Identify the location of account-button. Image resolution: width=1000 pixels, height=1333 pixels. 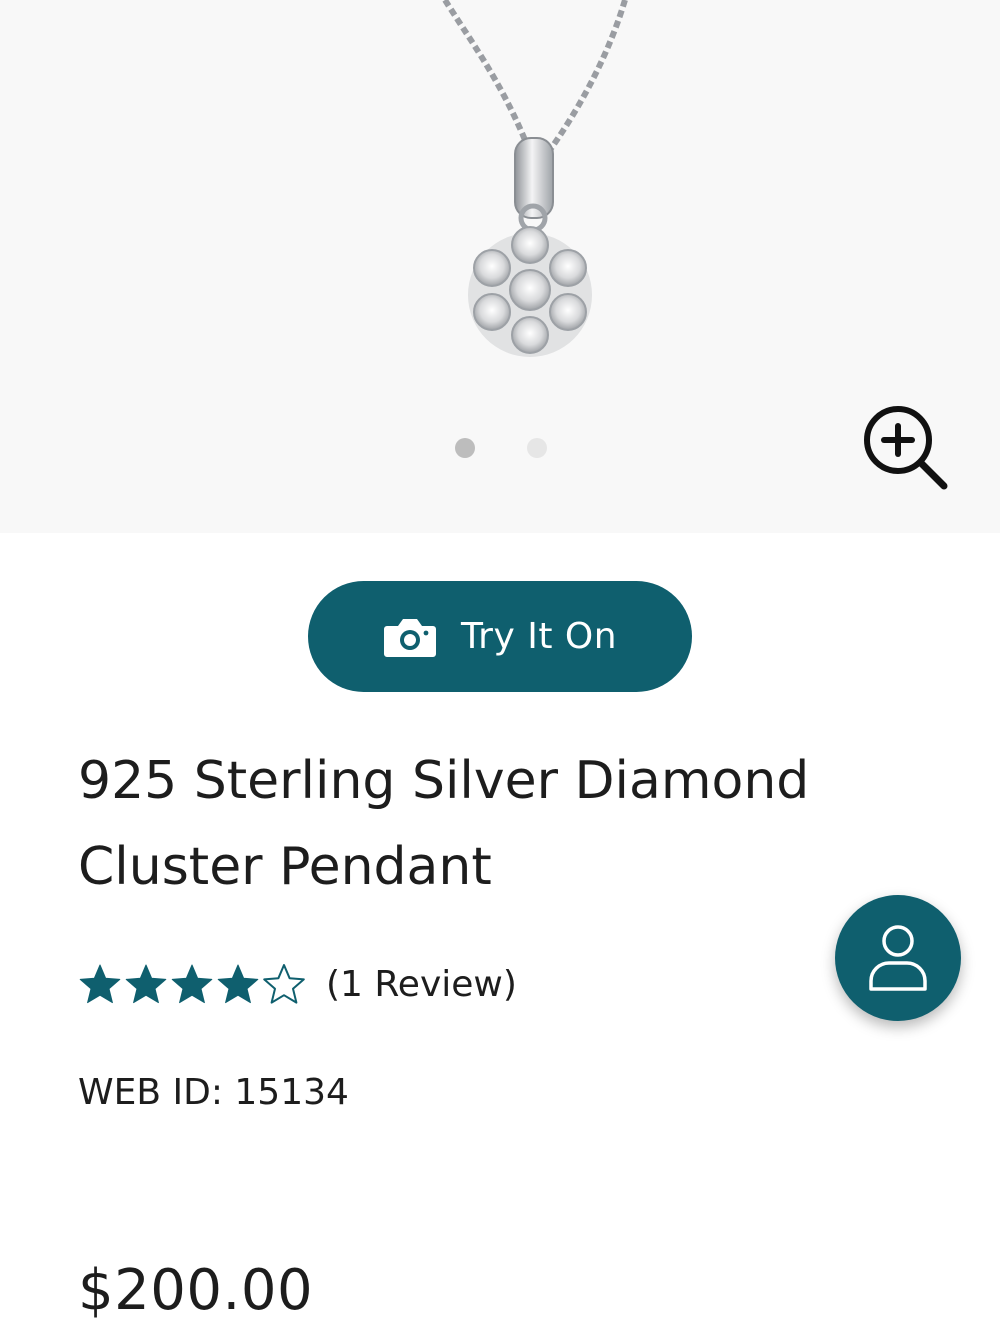
(898, 958).